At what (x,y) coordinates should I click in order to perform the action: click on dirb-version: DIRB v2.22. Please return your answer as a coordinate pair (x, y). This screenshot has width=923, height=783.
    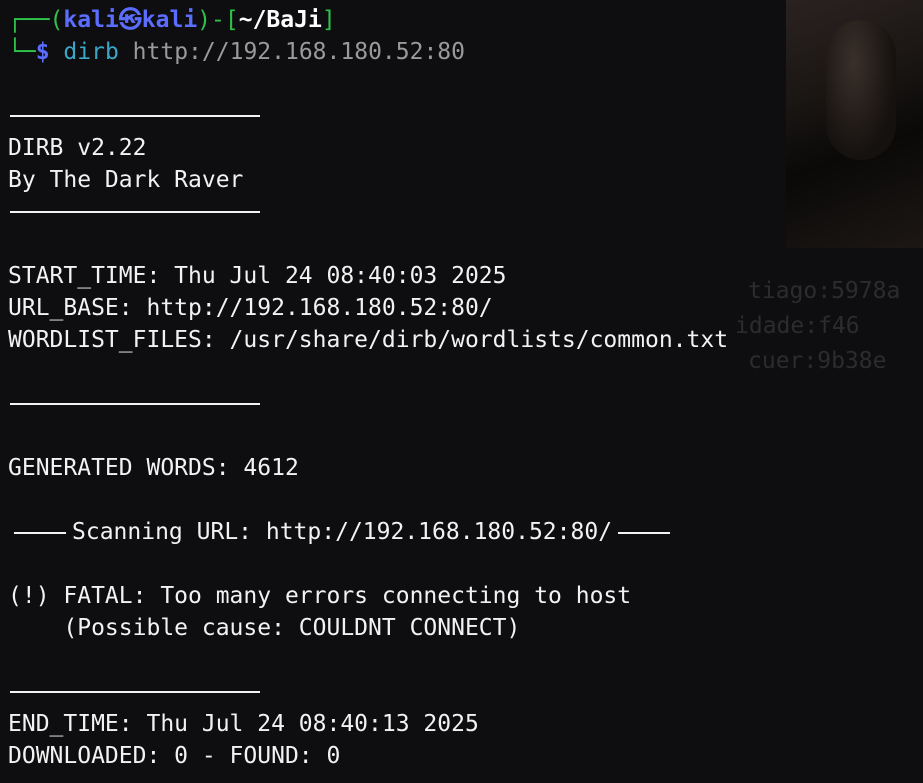
    Looking at the image, I should click on (77, 148).